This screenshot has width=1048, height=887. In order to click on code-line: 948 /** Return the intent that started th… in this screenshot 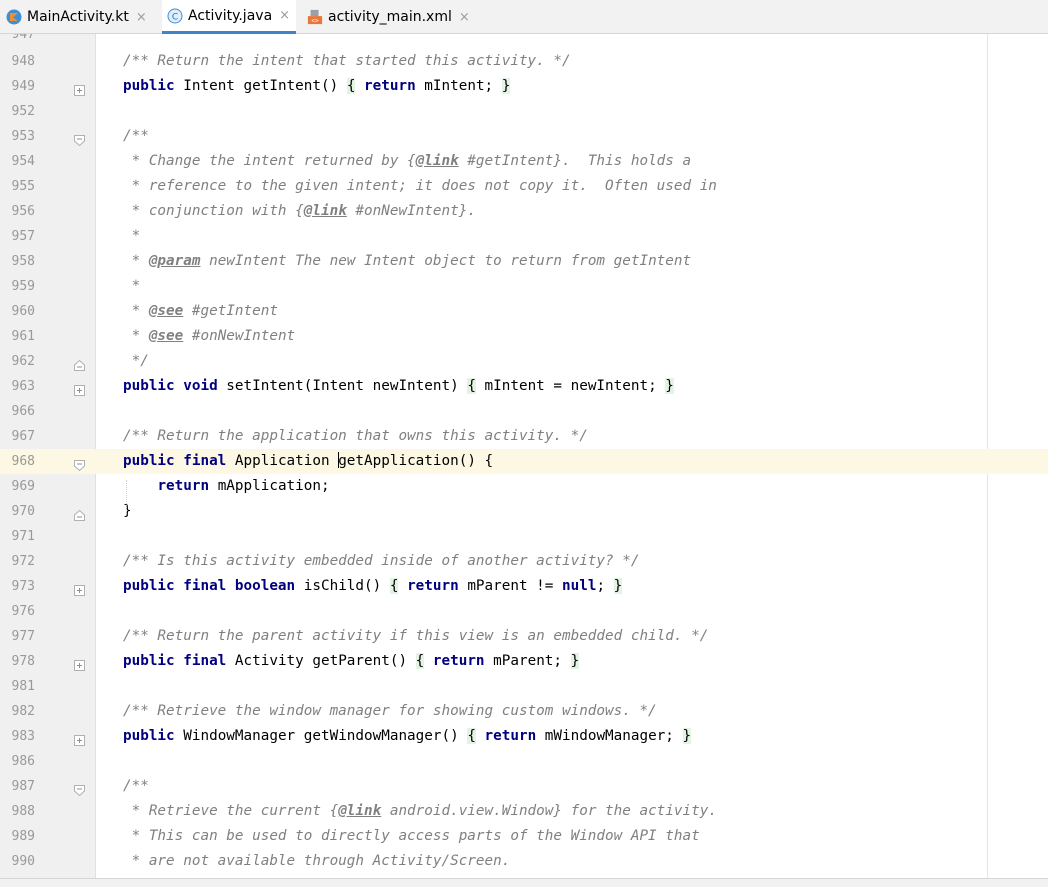, I will do `click(524, 61)`.